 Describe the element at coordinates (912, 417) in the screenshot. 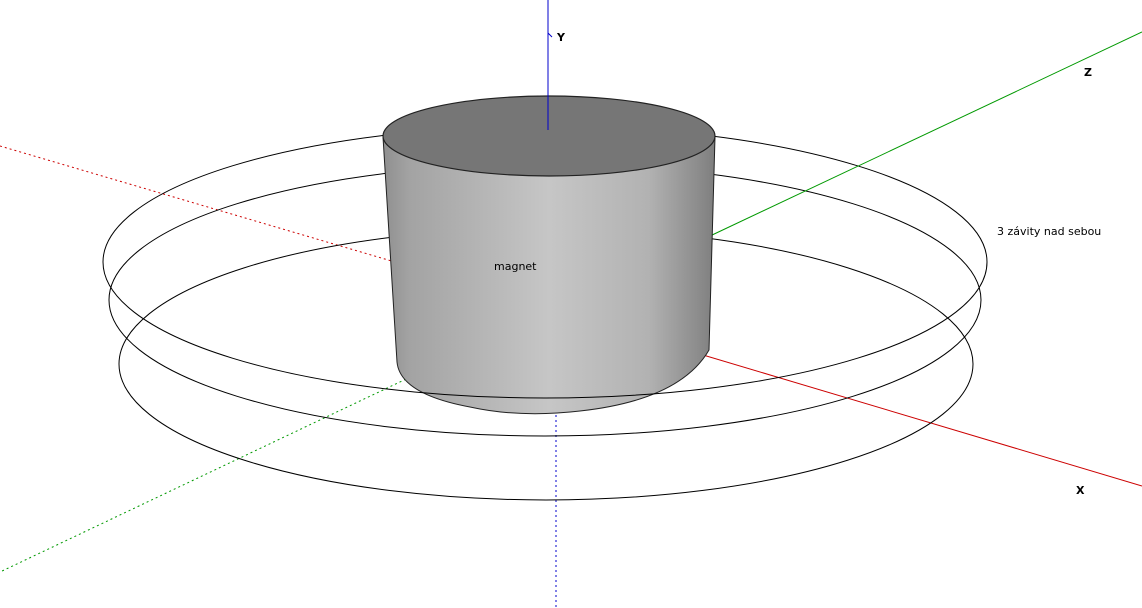

I see `x-axis` at that location.